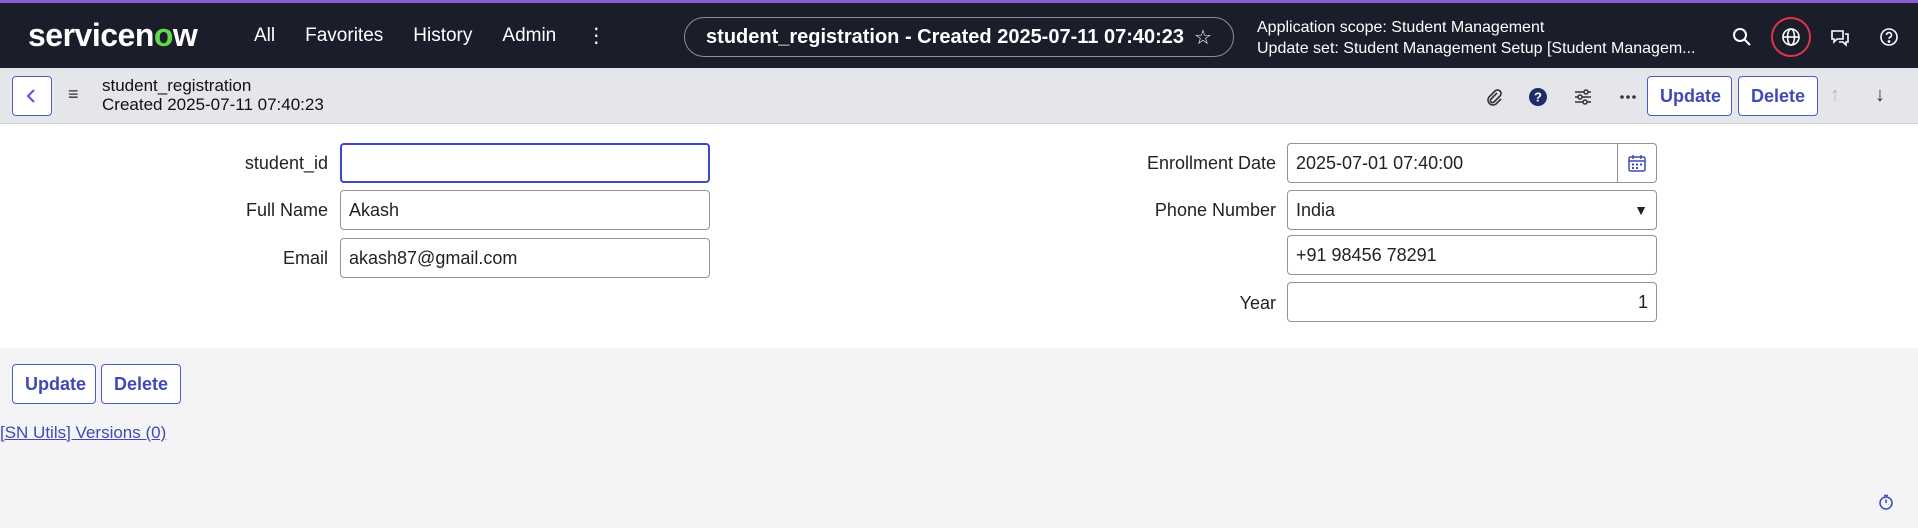 Image resolution: width=1918 pixels, height=528 pixels. What do you see at coordinates (1840, 37) in the screenshot?
I see `chat-icon` at bounding box center [1840, 37].